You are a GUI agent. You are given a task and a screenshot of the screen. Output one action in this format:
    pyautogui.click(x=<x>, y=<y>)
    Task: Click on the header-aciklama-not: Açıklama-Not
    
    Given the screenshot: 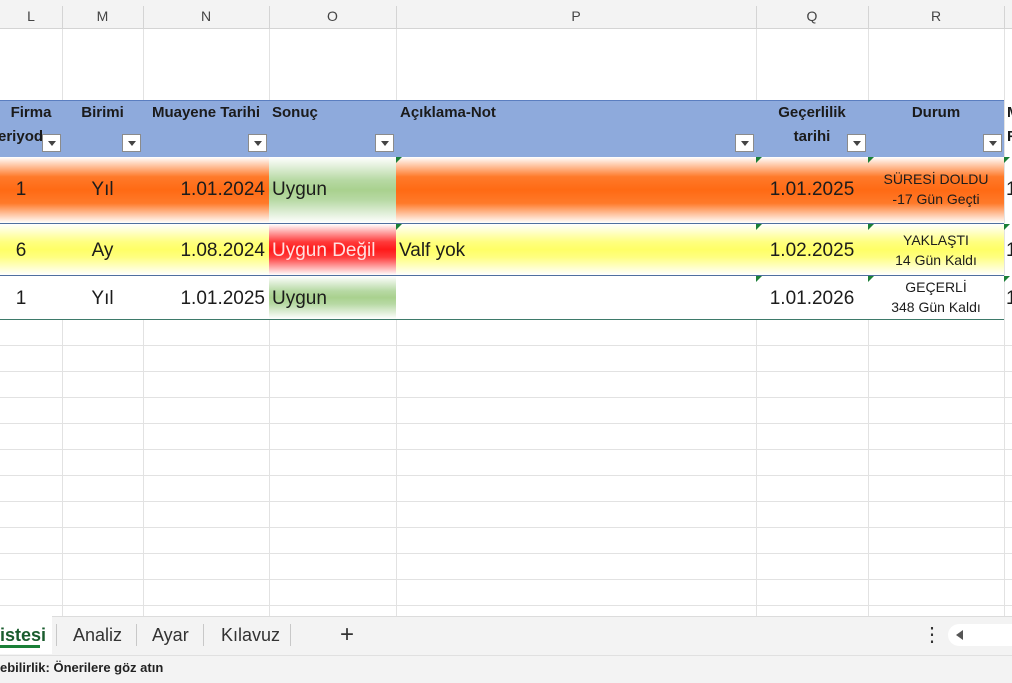 What is the action you would take?
    pyautogui.click(x=576, y=128)
    